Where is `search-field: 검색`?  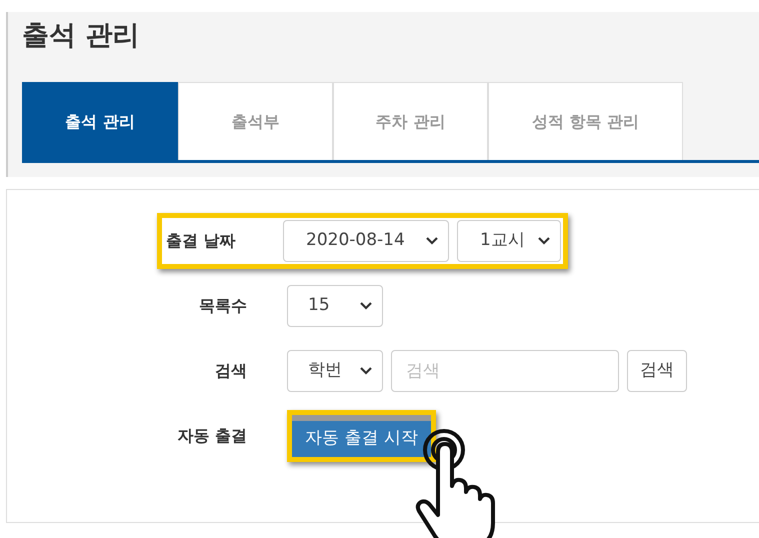
search-field: 검색 is located at coordinates (505, 371).